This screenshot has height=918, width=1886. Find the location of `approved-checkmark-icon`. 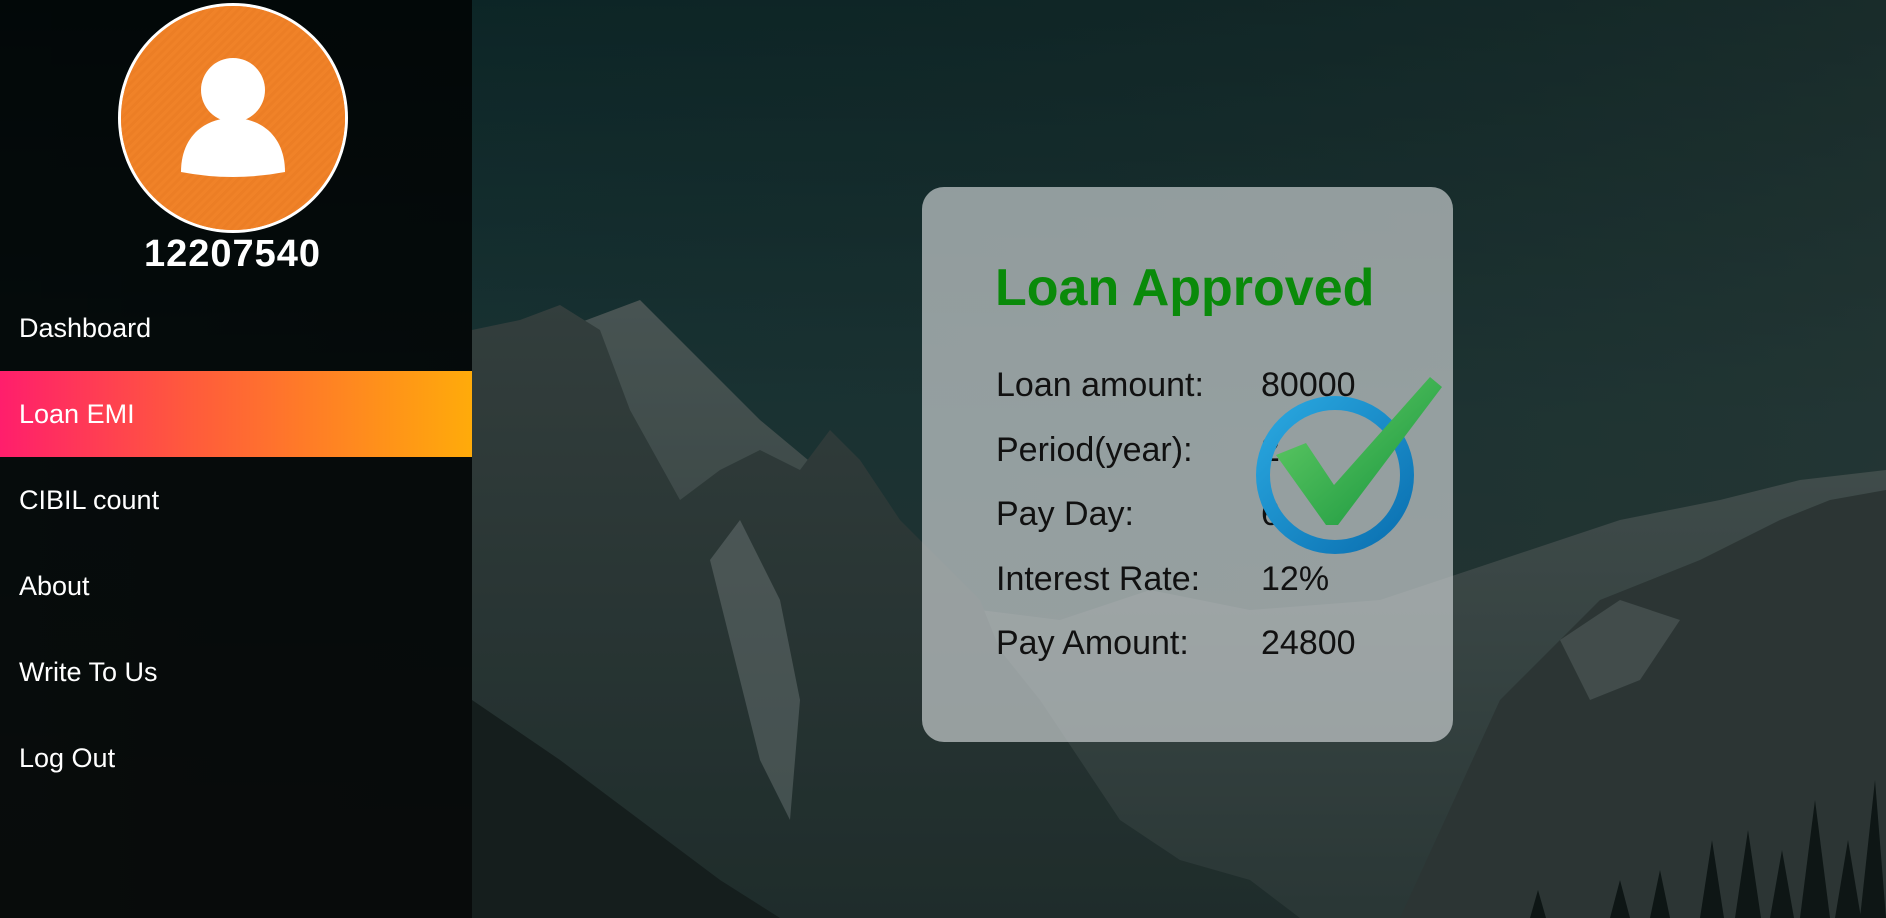

approved-checkmark-icon is located at coordinates (1347, 467).